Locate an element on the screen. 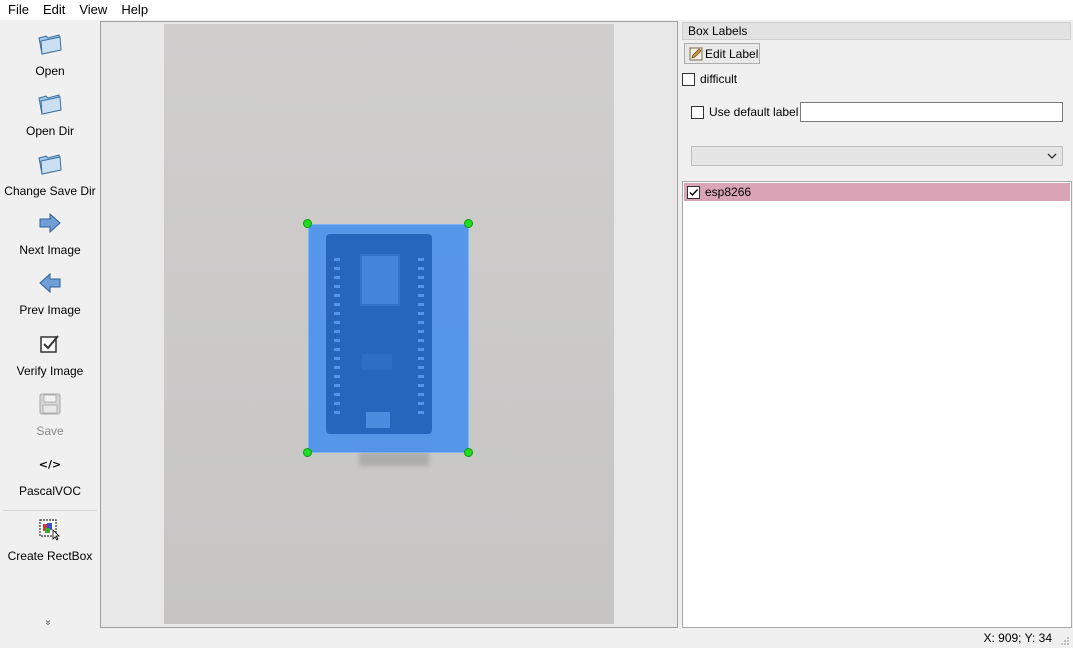  open-label: Open is located at coordinates (50, 71).